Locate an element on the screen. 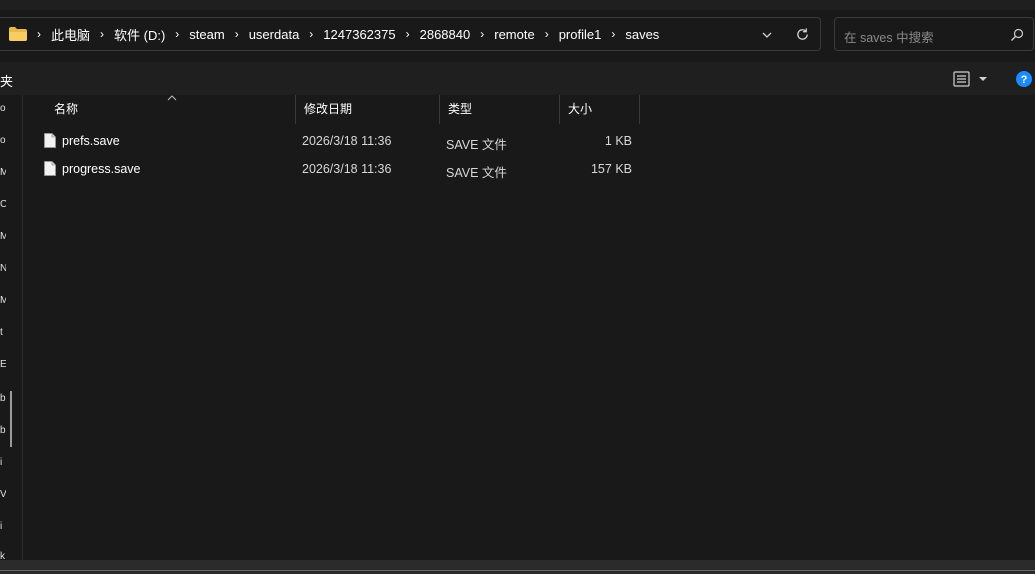  refresh-icon is located at coordinates (802, 34).